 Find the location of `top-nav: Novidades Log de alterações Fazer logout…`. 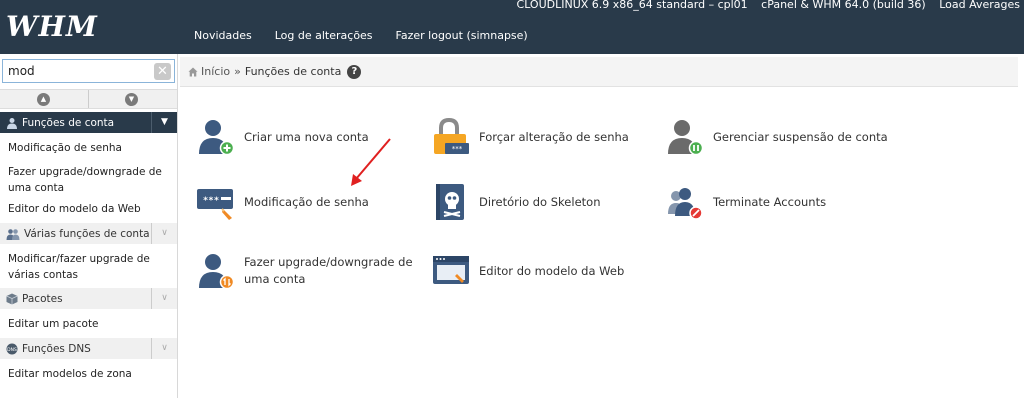

top-nav: Novidades Log de alterações Fazer logout… is located at coordinates (361, 35).